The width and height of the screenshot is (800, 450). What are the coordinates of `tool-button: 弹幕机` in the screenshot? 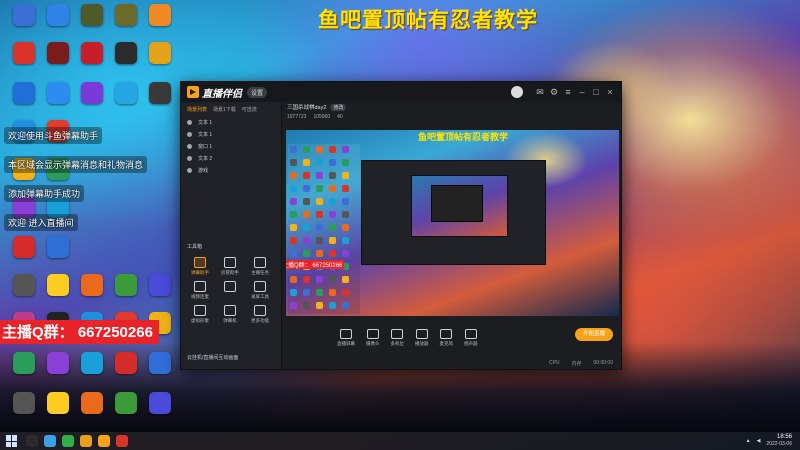 It's located at (230, 314).